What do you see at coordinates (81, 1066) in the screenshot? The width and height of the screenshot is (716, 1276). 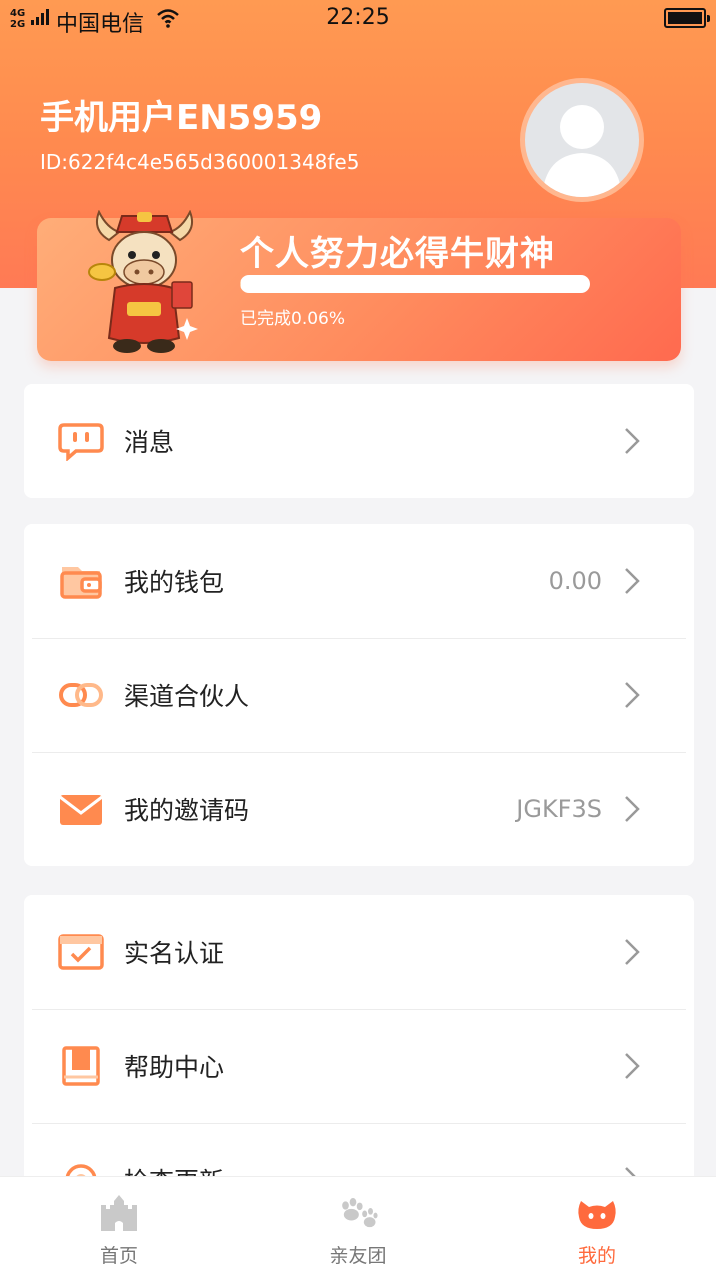 I see `book-icon` at bounding box center [81, 1066].